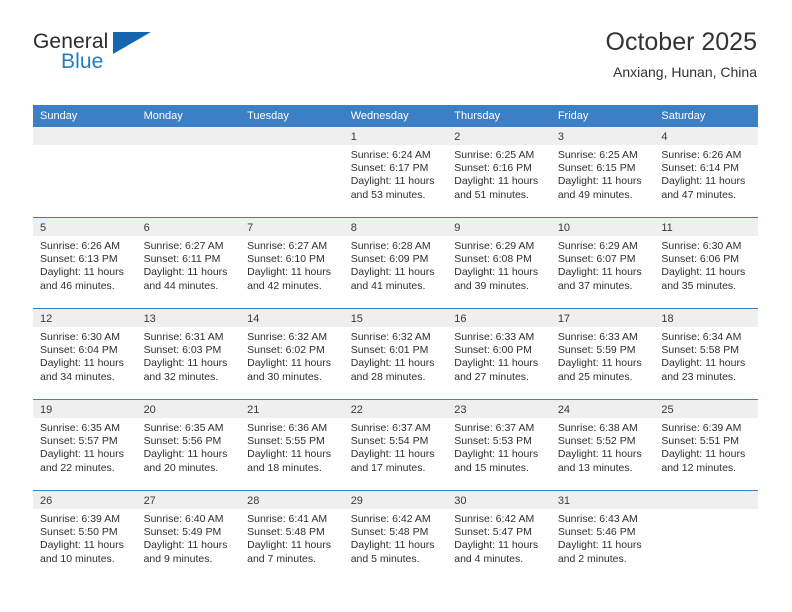 Image resolution: width=792 pixels, height=612 pixels. What do you see at coordinates (188, 500) in the screenshot?
I see `day-number: 27` at bounding box center [188, 500].